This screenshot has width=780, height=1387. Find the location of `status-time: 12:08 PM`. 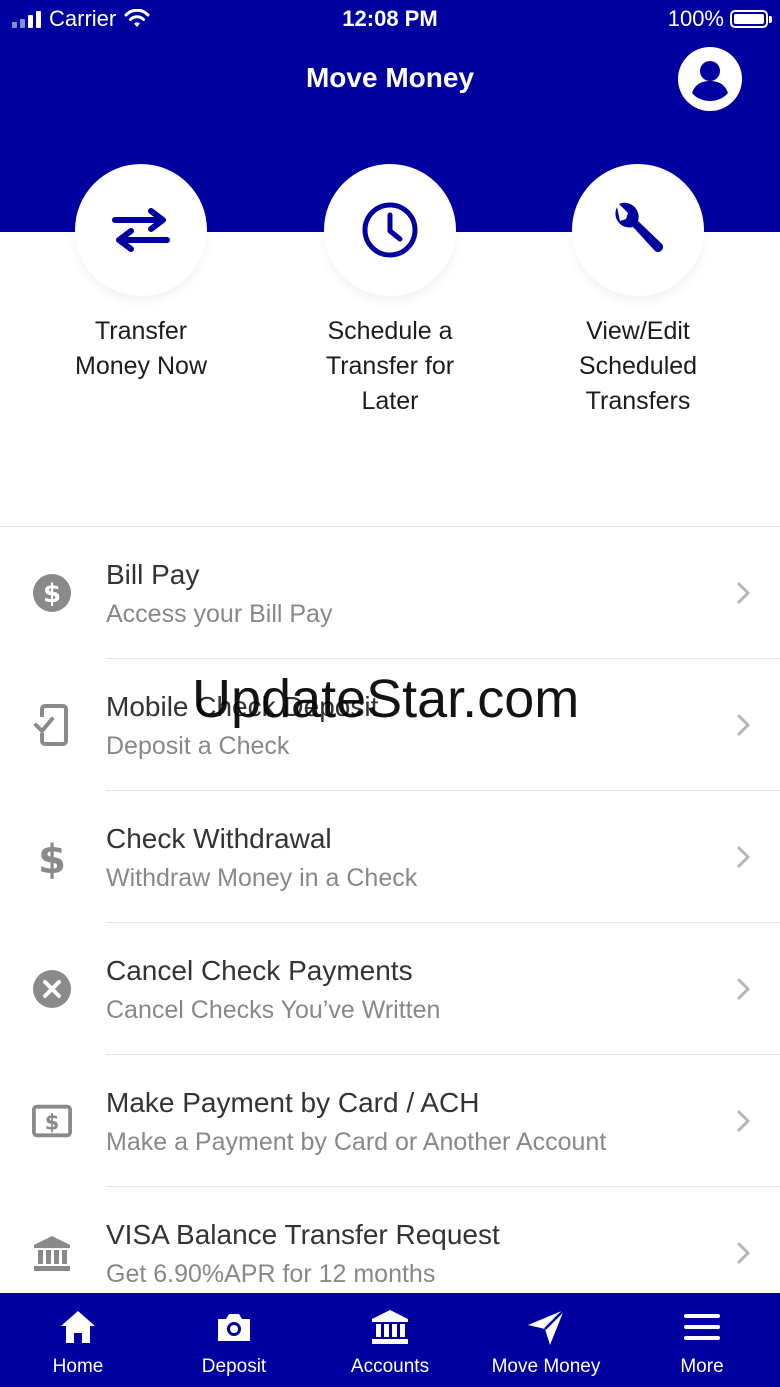

status-time: 12:08 PM is located at coordinates (390, 18).